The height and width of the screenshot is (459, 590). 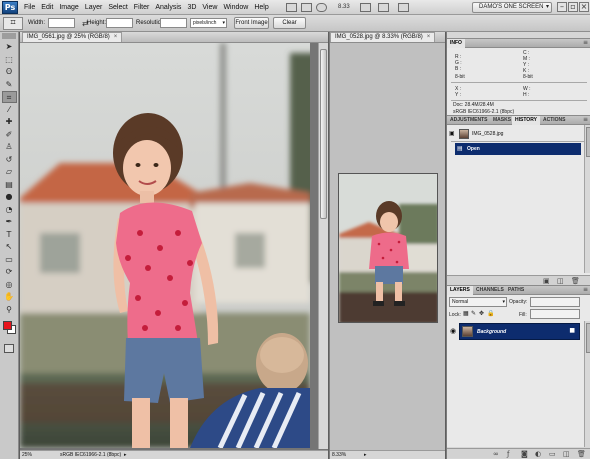 I want to click on menu-window: Window, so click(x=235, y=7).